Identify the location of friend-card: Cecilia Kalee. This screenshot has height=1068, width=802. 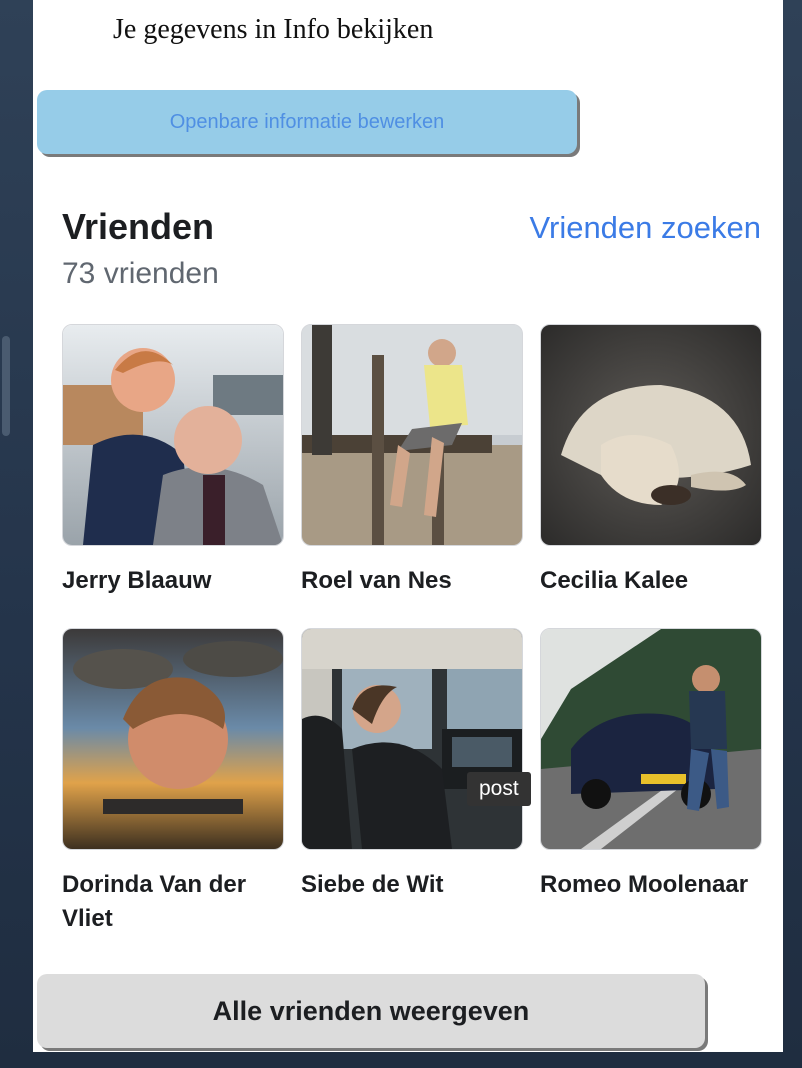
(651, 461).